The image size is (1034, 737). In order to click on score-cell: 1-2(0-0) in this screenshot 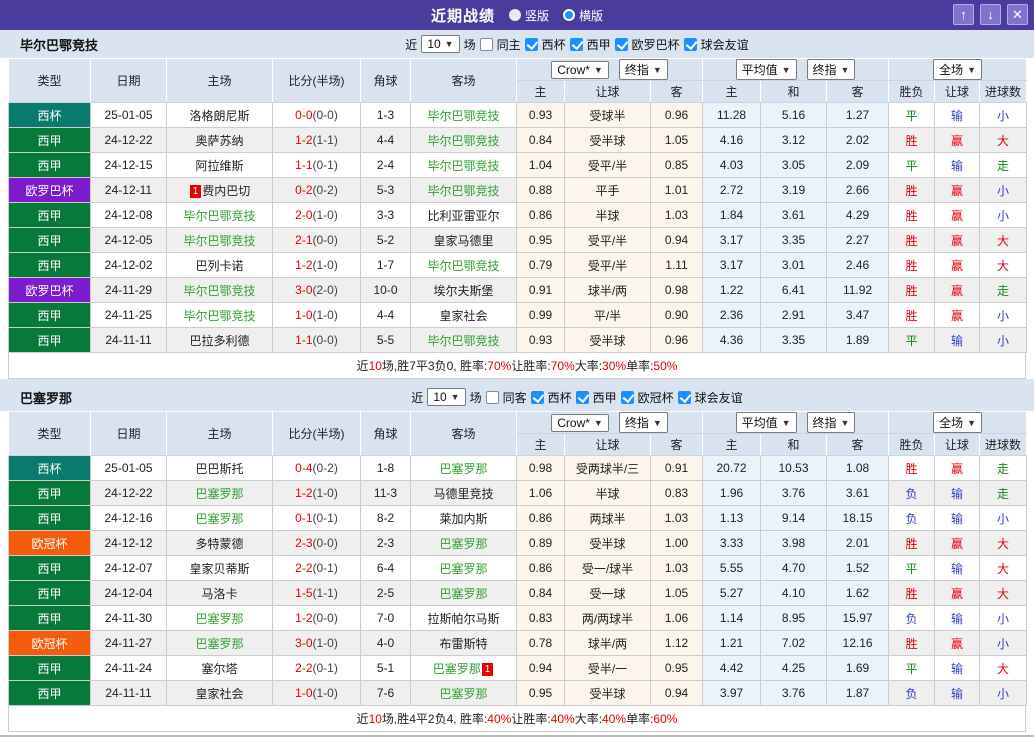, I will do `click(316, 618)`.